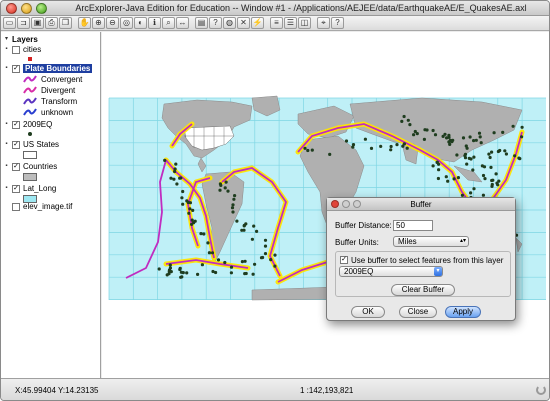 This screenshot has width=550, height=401. I want to click on select-icon: ▤, so click(201, 23).